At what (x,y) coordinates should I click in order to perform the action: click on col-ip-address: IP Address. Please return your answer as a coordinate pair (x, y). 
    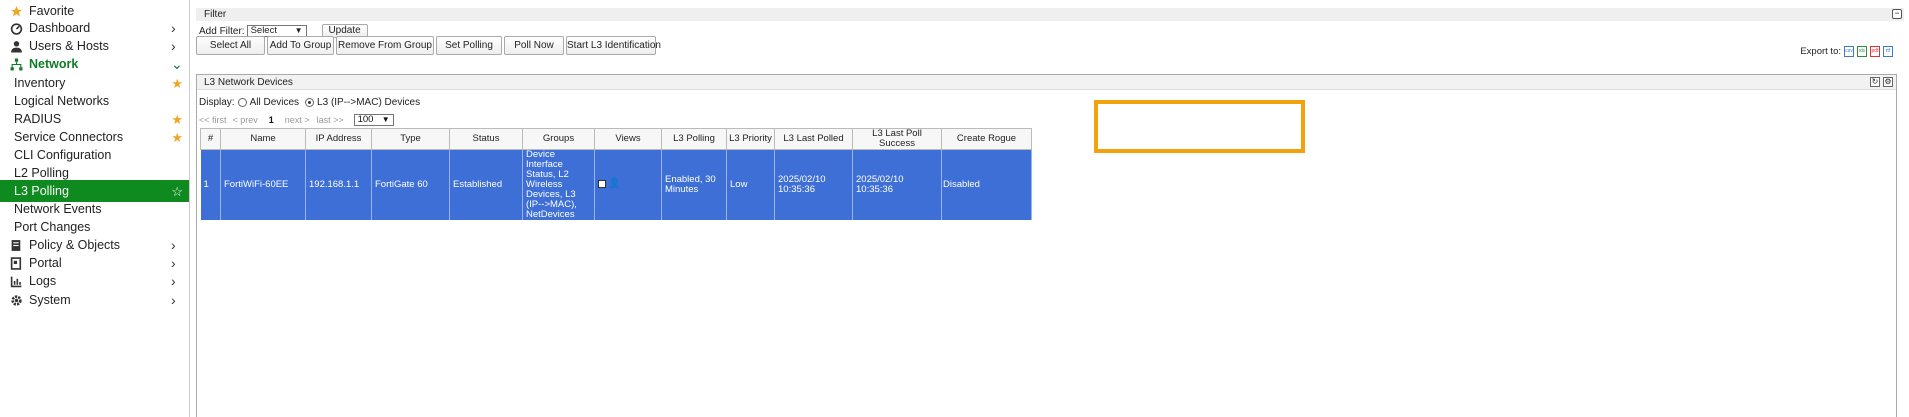
    Looking at the image, I should click on (338, 139).